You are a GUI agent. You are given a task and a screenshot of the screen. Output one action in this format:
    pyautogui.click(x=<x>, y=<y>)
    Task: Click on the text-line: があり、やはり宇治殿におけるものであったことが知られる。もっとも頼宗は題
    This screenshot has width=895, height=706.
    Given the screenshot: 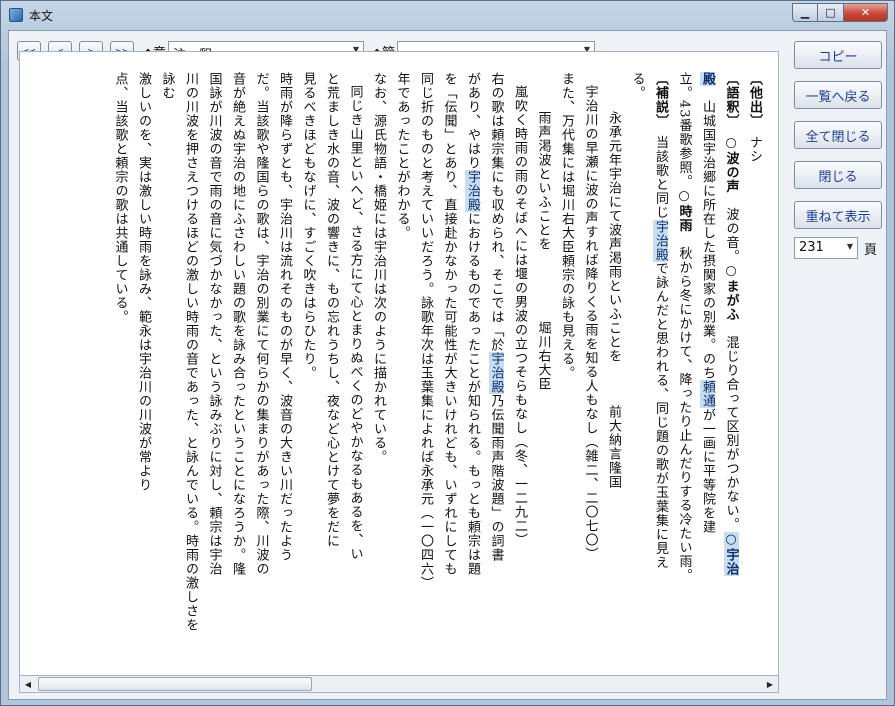 What is the action you would take?
    pyautogui.click(x=472, y=324)
    